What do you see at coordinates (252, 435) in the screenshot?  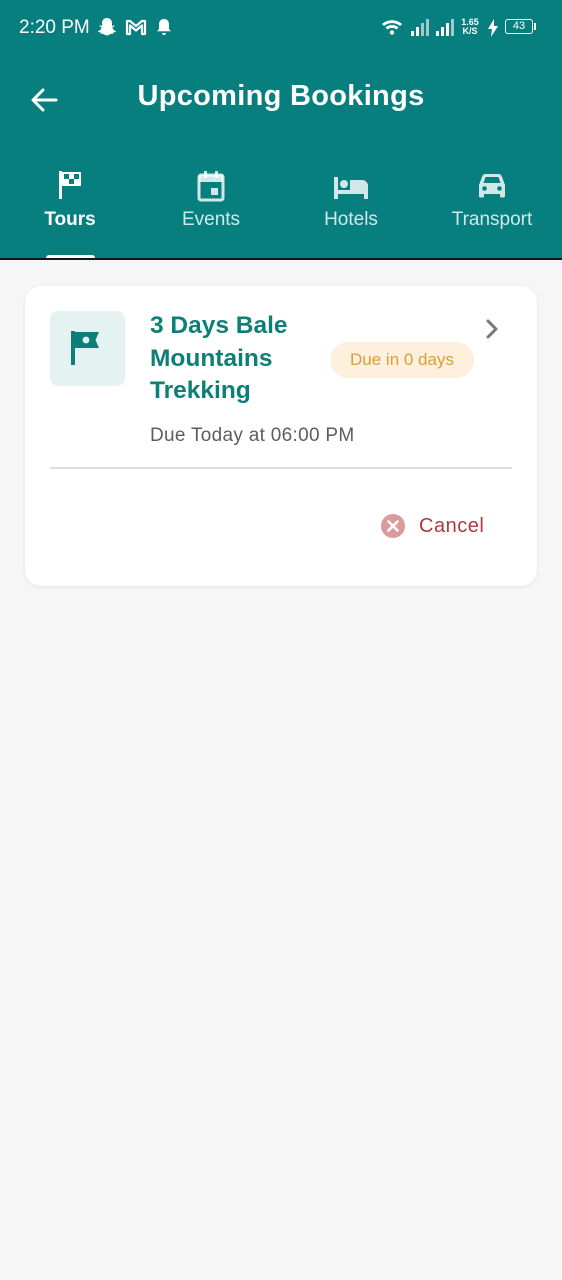 I see `due-time-text: Due Today at 06:00 PM` at bounding box center [252, 435].